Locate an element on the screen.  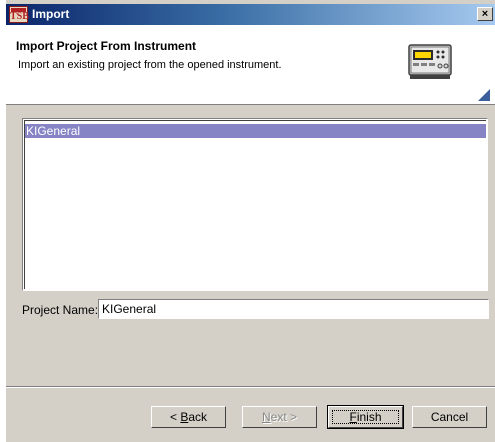
close-button: × is located at coordinates (485, 14).